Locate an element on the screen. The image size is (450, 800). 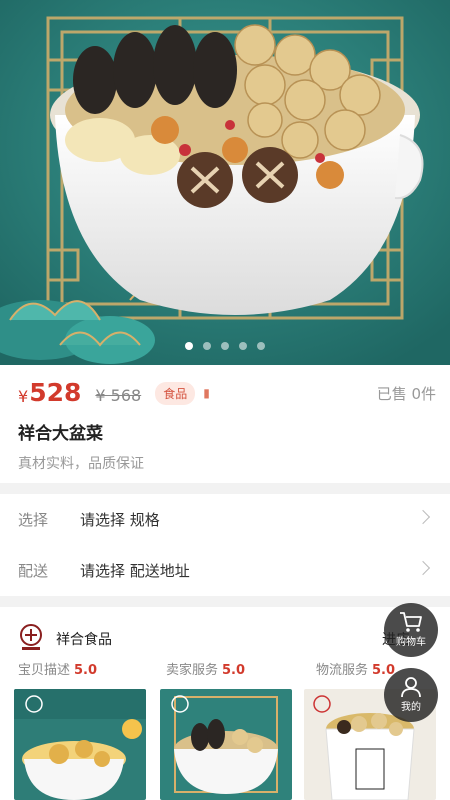
user-icon is located at coordinates (411, 687).